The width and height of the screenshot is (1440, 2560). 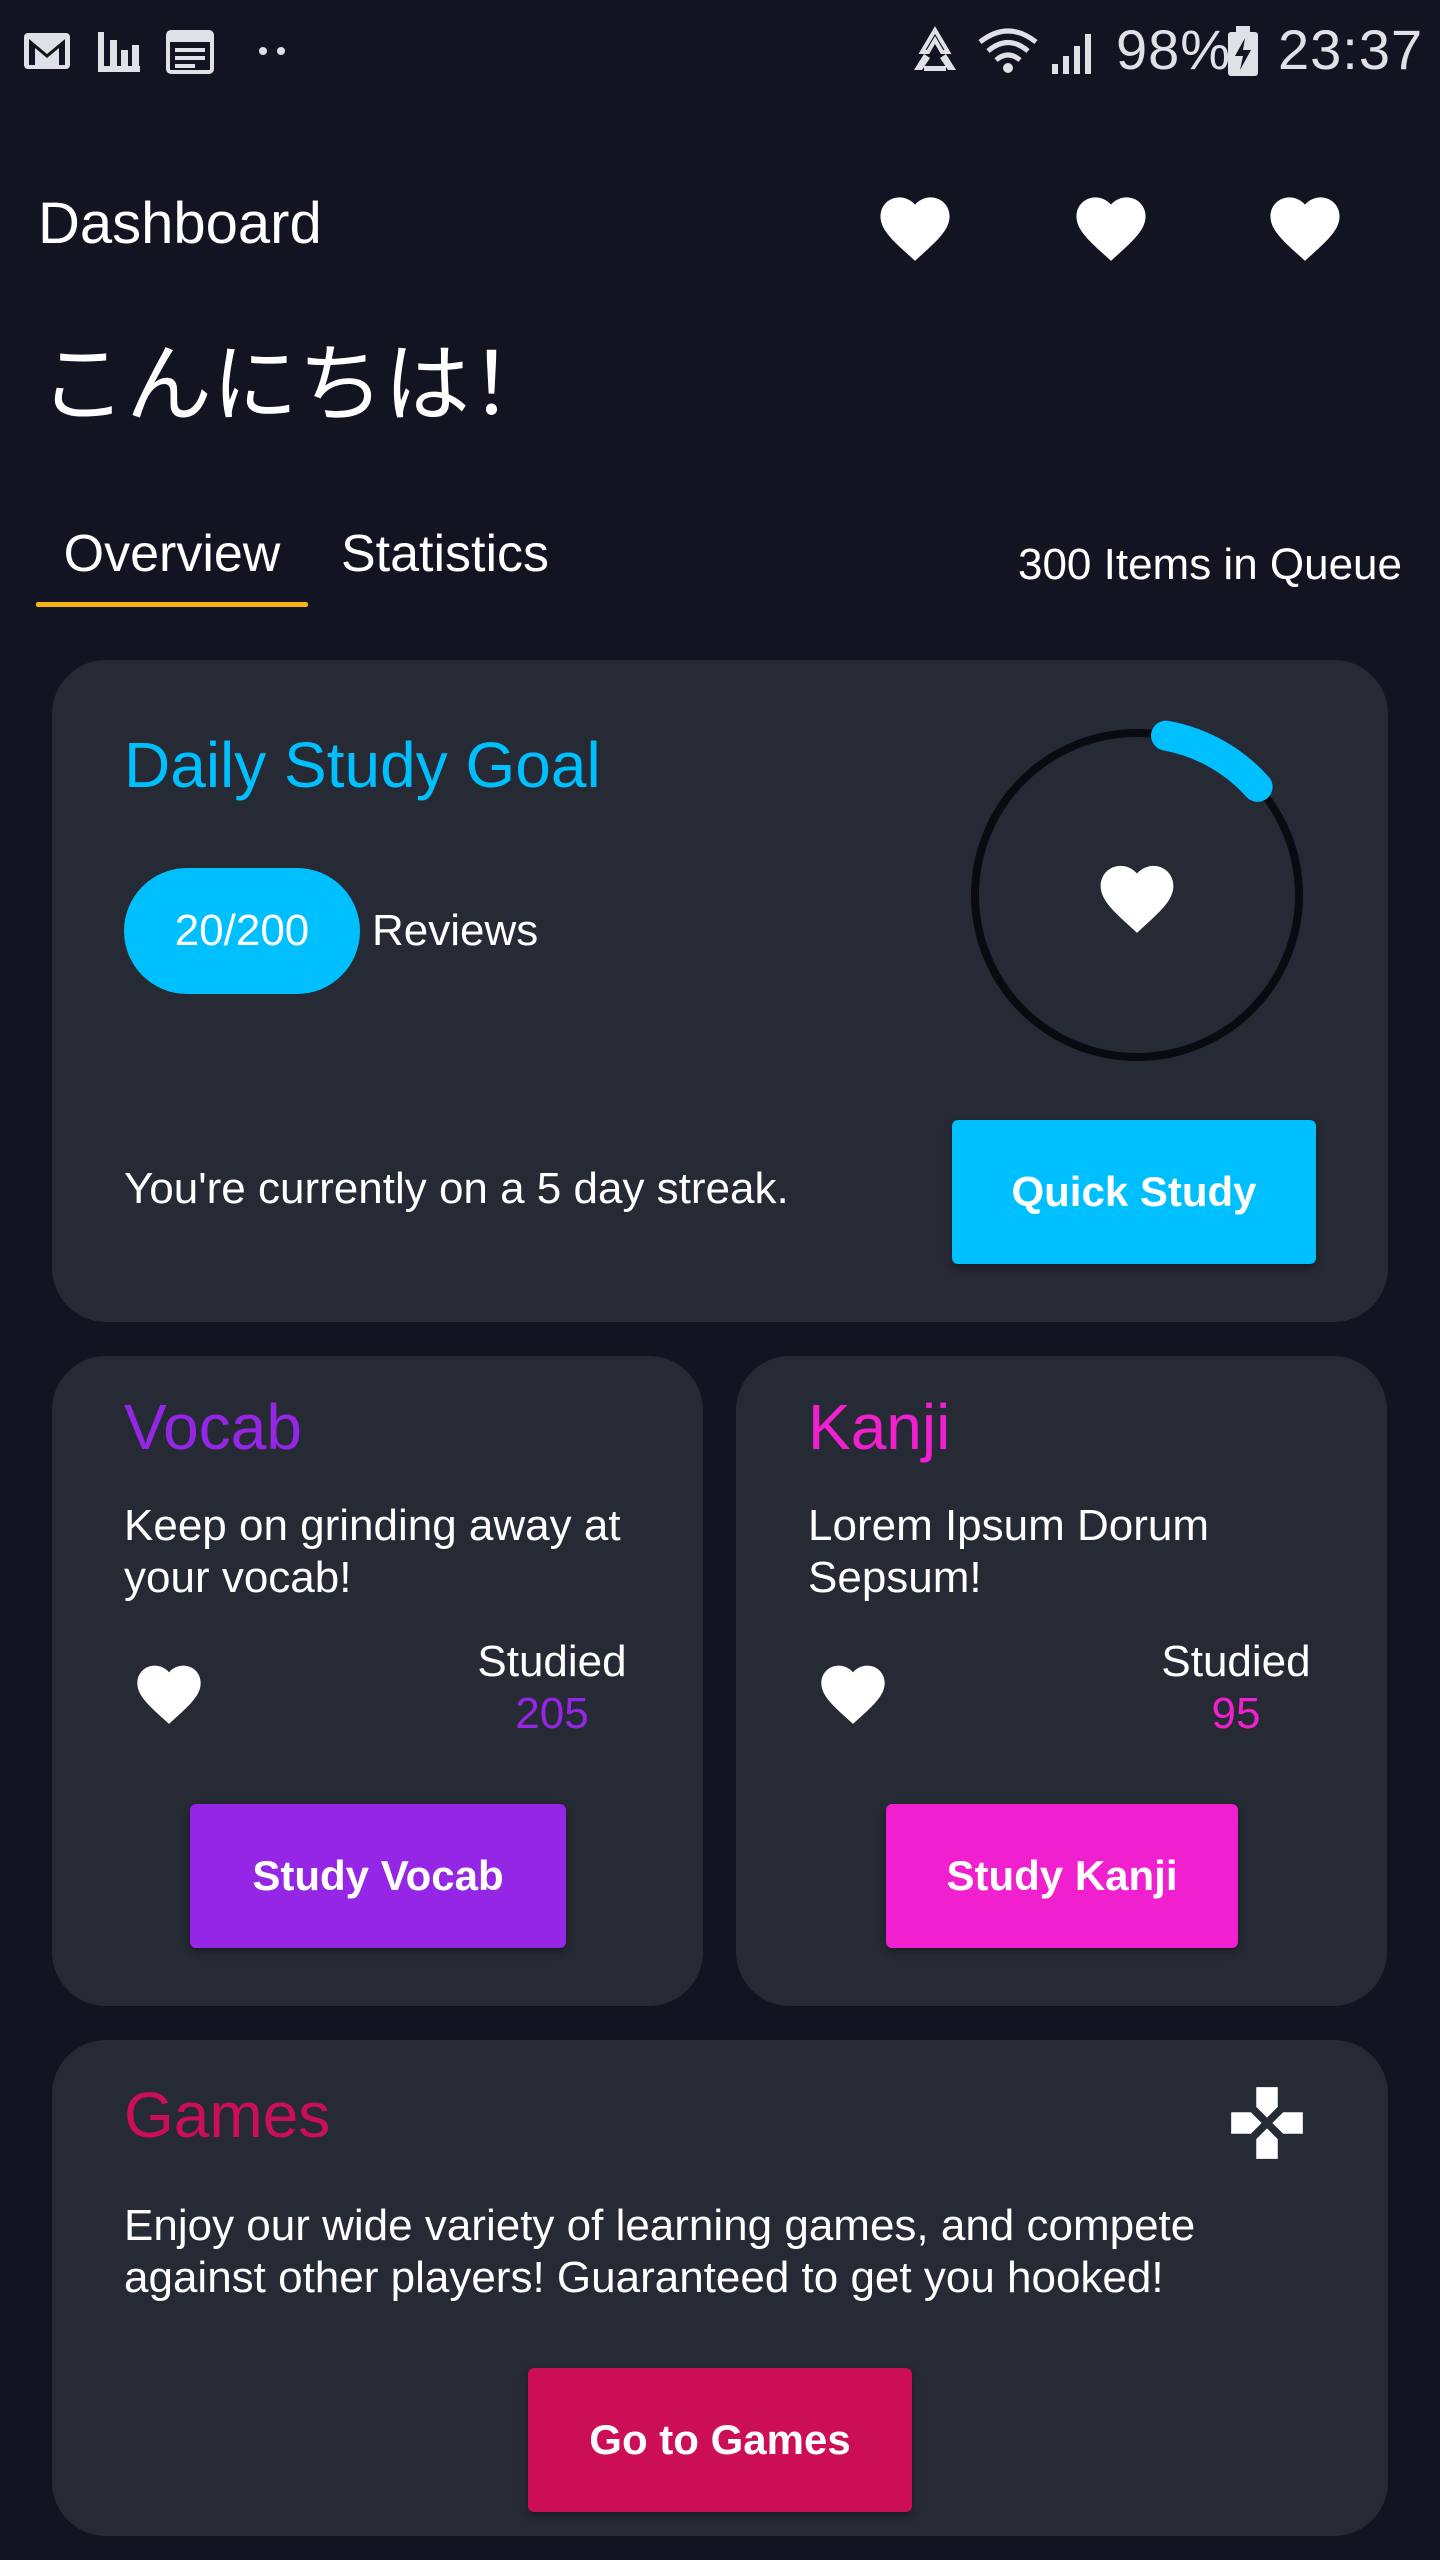 What do you see at coordinates (273, 51) in the screenshot?
I see `more-dots-icon` at bounding box center [273, 51].